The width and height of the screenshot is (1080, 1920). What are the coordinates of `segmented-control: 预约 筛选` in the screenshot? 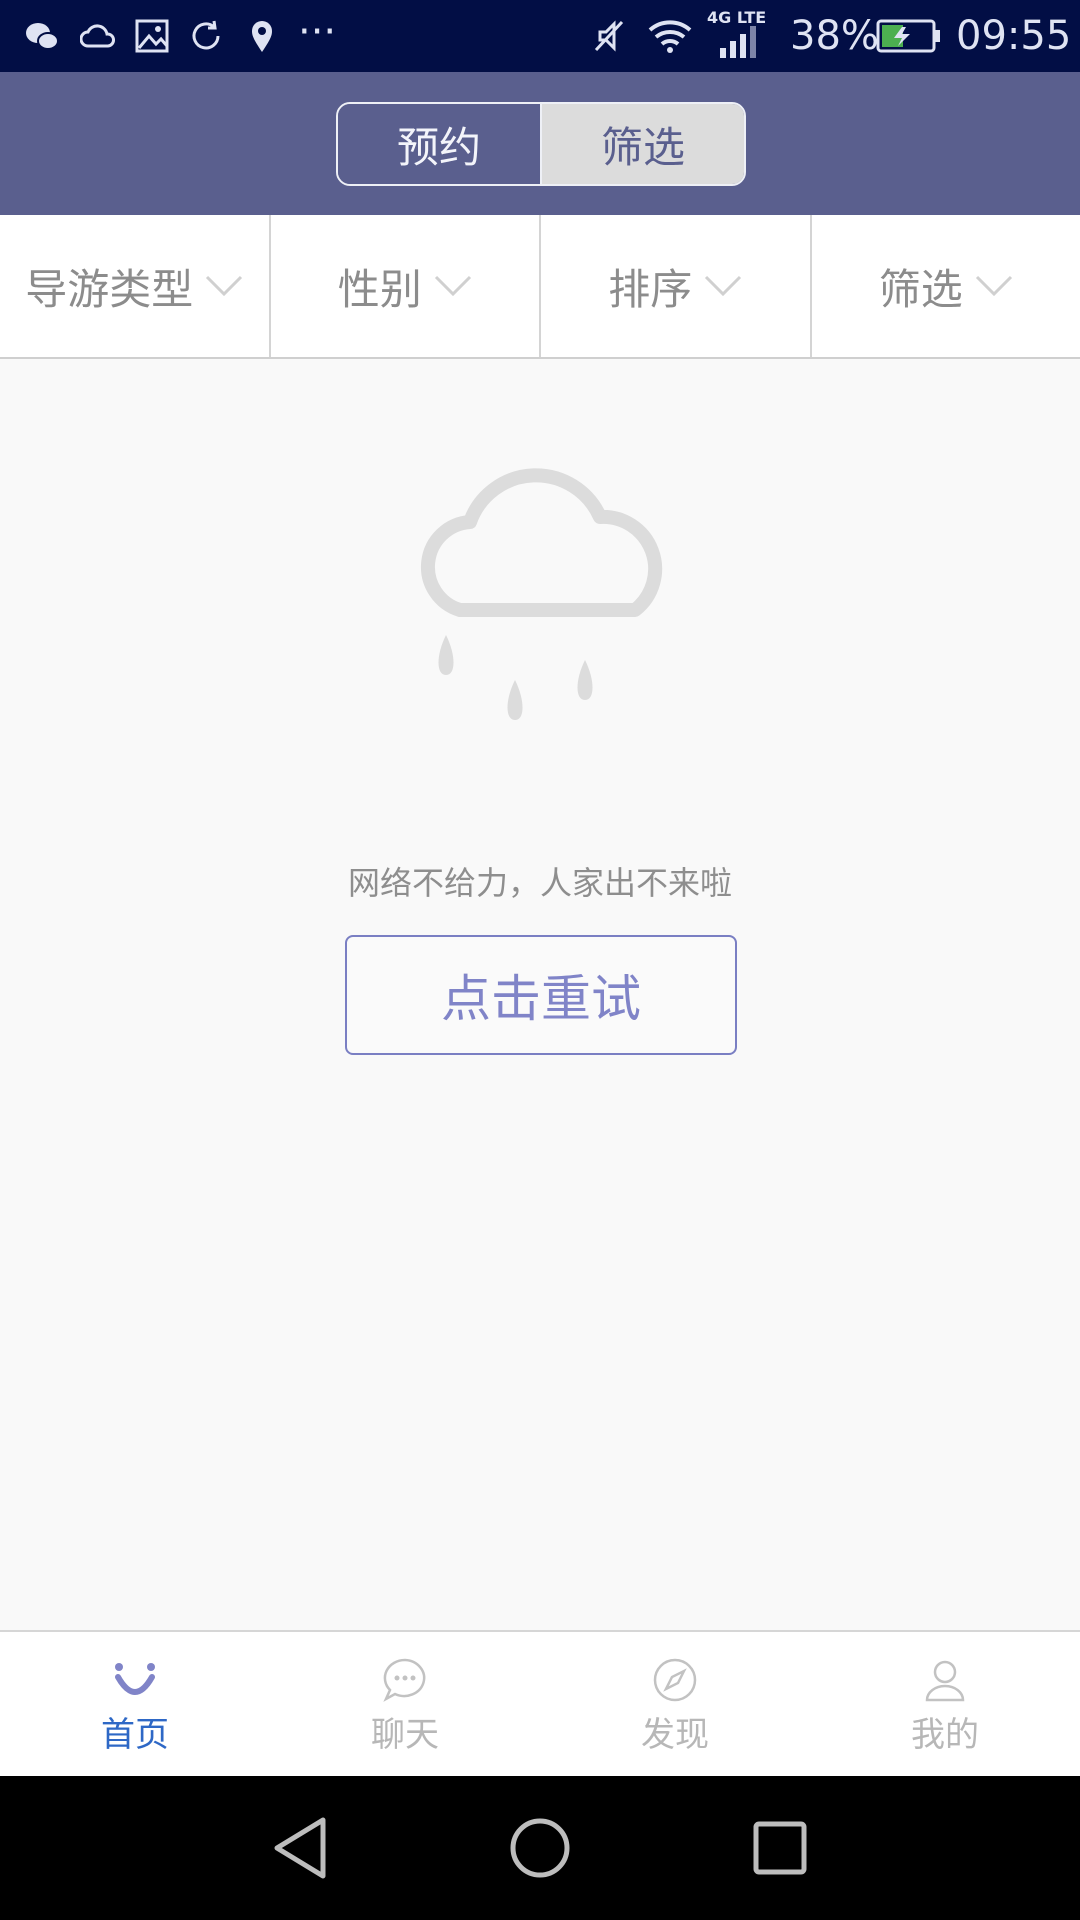 It's located at (541, 144).